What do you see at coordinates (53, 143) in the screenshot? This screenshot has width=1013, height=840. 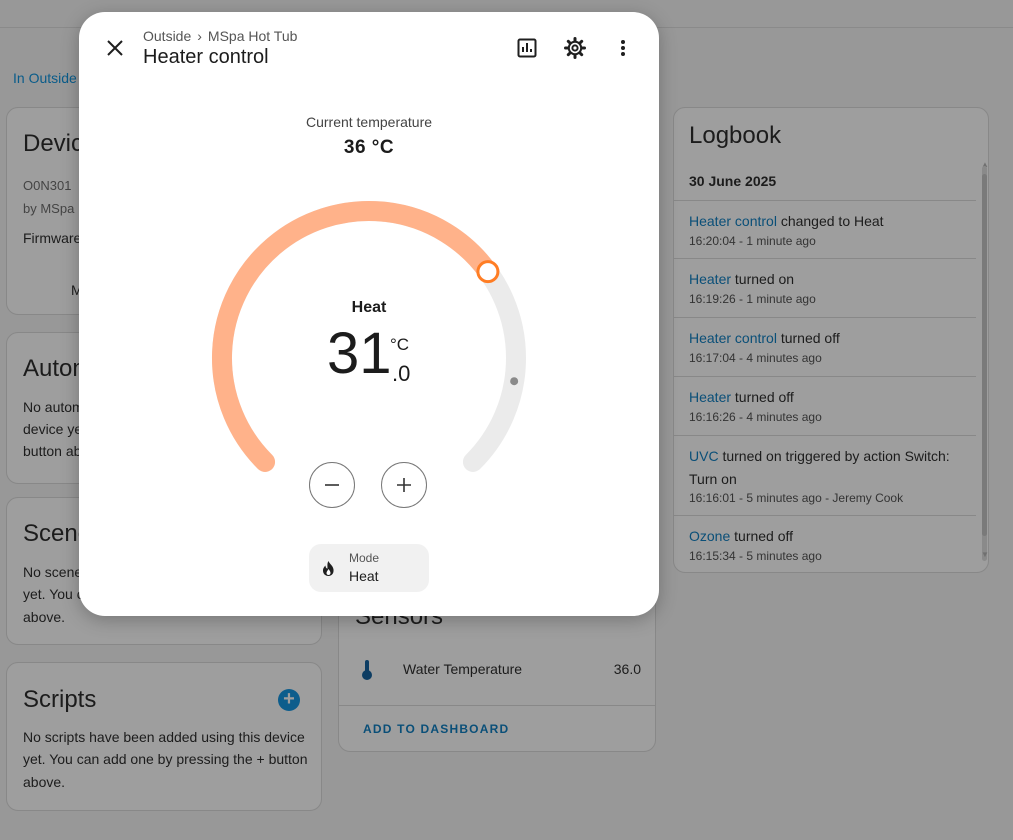 I see `device-card-title: Devic` at bounding box center [53, 143].